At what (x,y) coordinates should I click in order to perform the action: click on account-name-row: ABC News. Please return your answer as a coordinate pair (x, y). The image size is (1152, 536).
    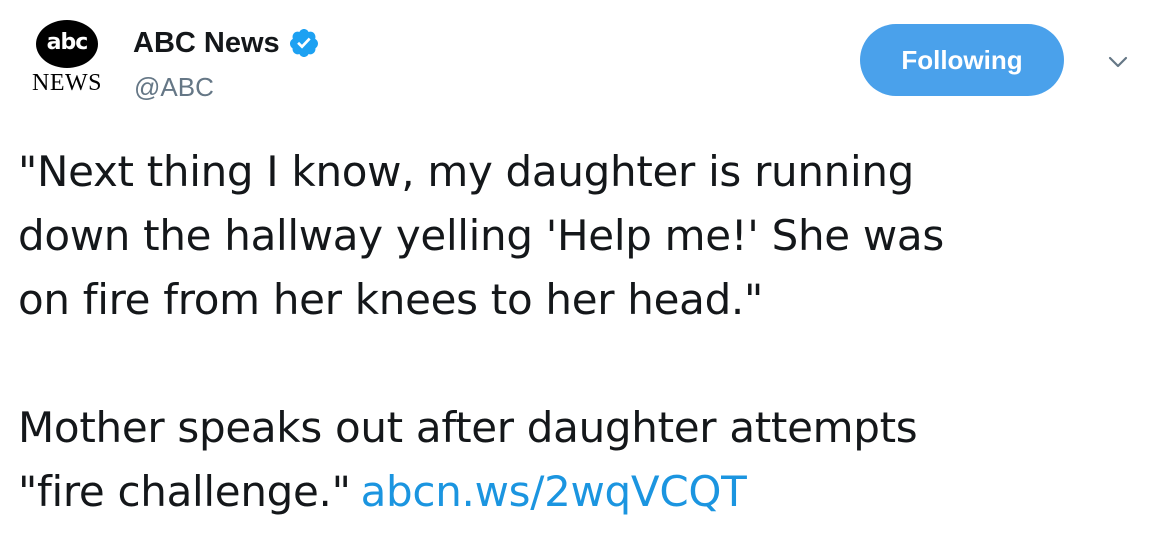
    Looking at the image, I should click on (226, 43).